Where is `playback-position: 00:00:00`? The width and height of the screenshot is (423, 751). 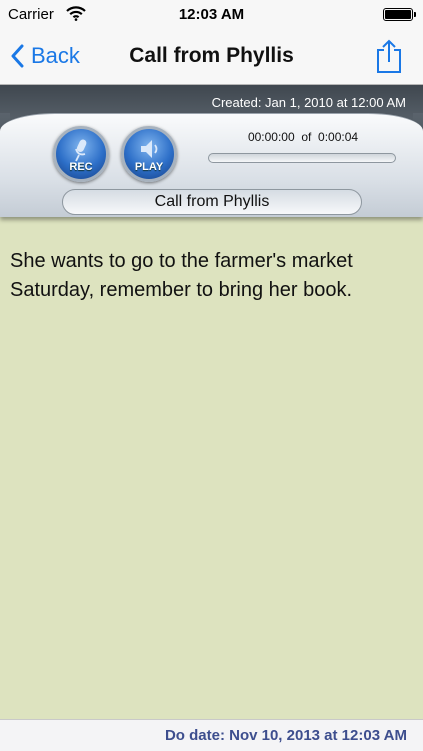 playback-position: 00:00:00 is located at coordinates (271, 137).